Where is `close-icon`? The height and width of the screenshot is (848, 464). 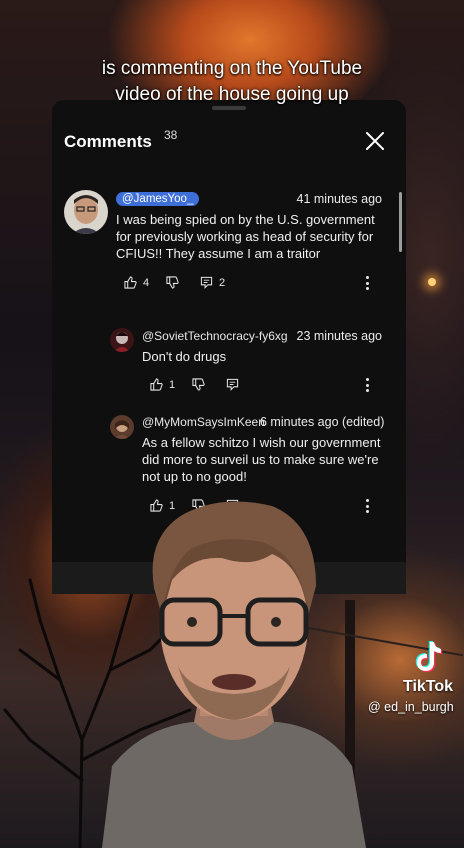 close-icon is located at coordinates (375, 141).